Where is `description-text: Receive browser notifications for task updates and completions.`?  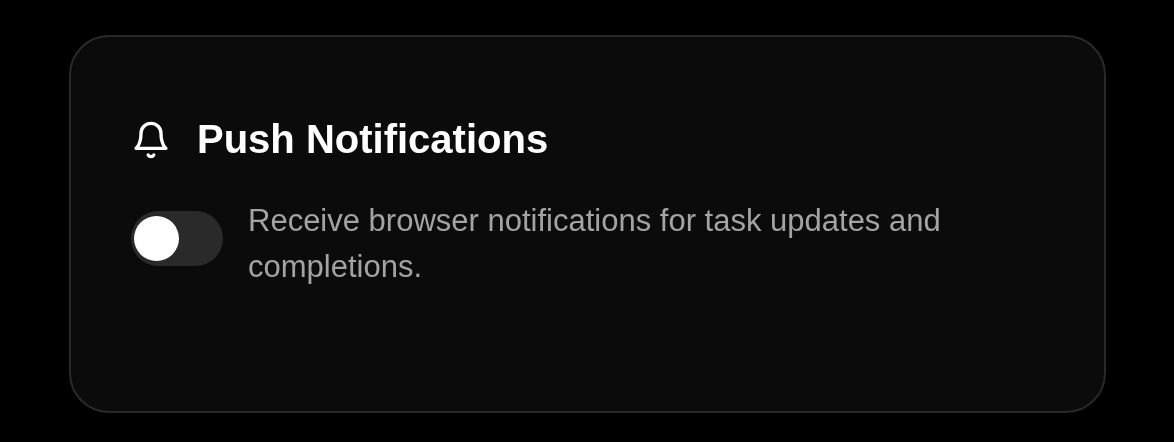
description-text: Receive browser notifications for task updates and completions. is located at coordinates (595, 244).